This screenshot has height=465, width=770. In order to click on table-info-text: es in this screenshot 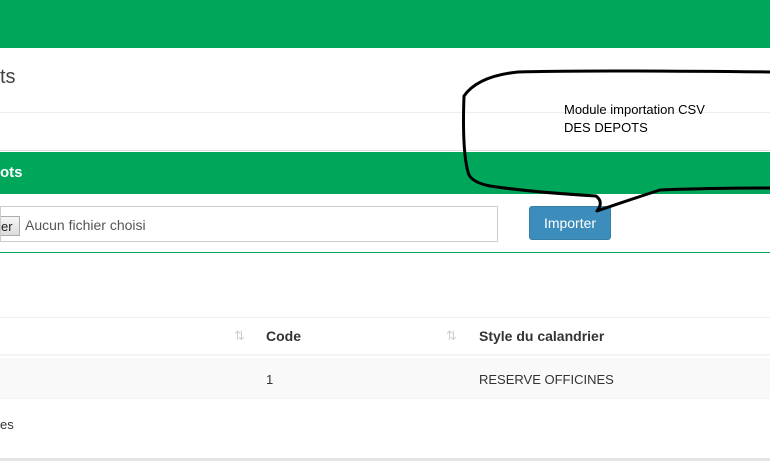, I will do `click(7, 424)`.